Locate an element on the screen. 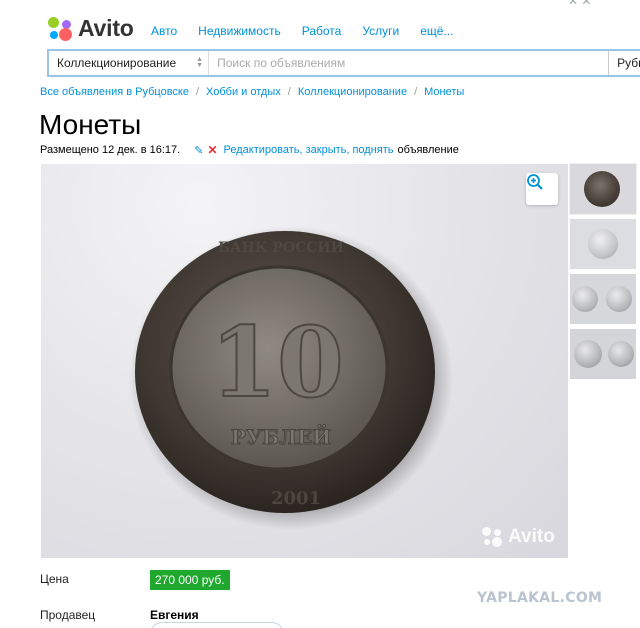 The image size is (640, 628). avito-logo: Avito is located at coordinates (90, 28).